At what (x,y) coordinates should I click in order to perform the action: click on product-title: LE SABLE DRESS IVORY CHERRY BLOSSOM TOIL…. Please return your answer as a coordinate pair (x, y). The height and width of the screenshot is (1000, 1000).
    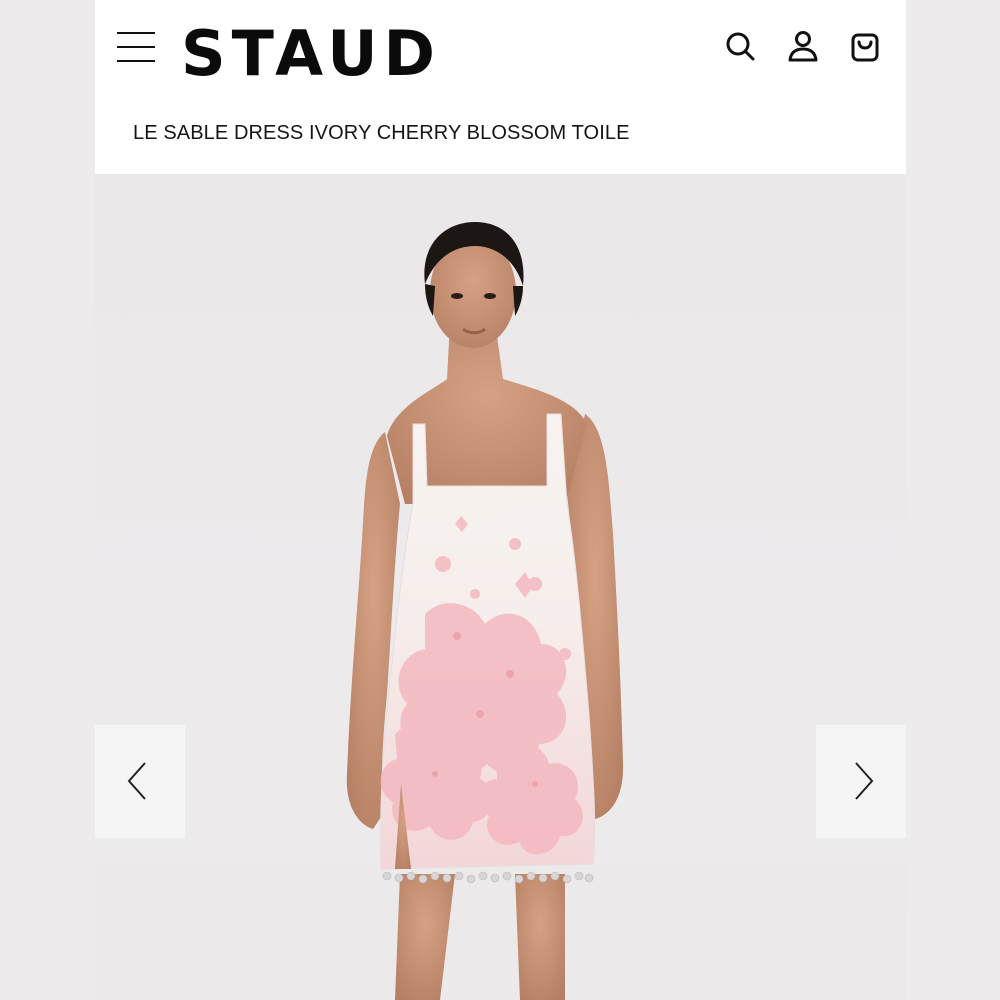
    Looking at the image, I should click on (381, 133).